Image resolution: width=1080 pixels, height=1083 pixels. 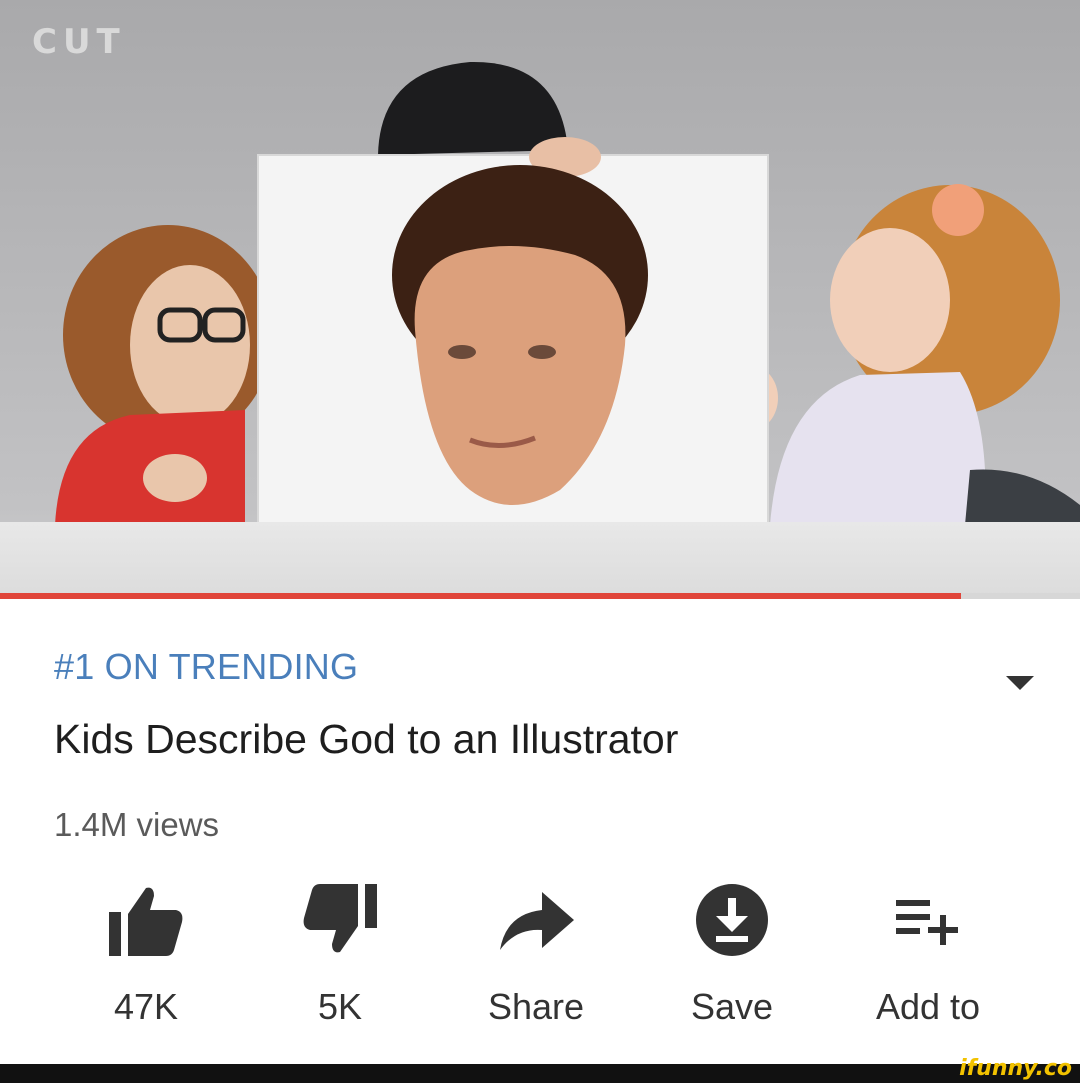 I want to click on share-label: Share, so click(x=536, y=1006).